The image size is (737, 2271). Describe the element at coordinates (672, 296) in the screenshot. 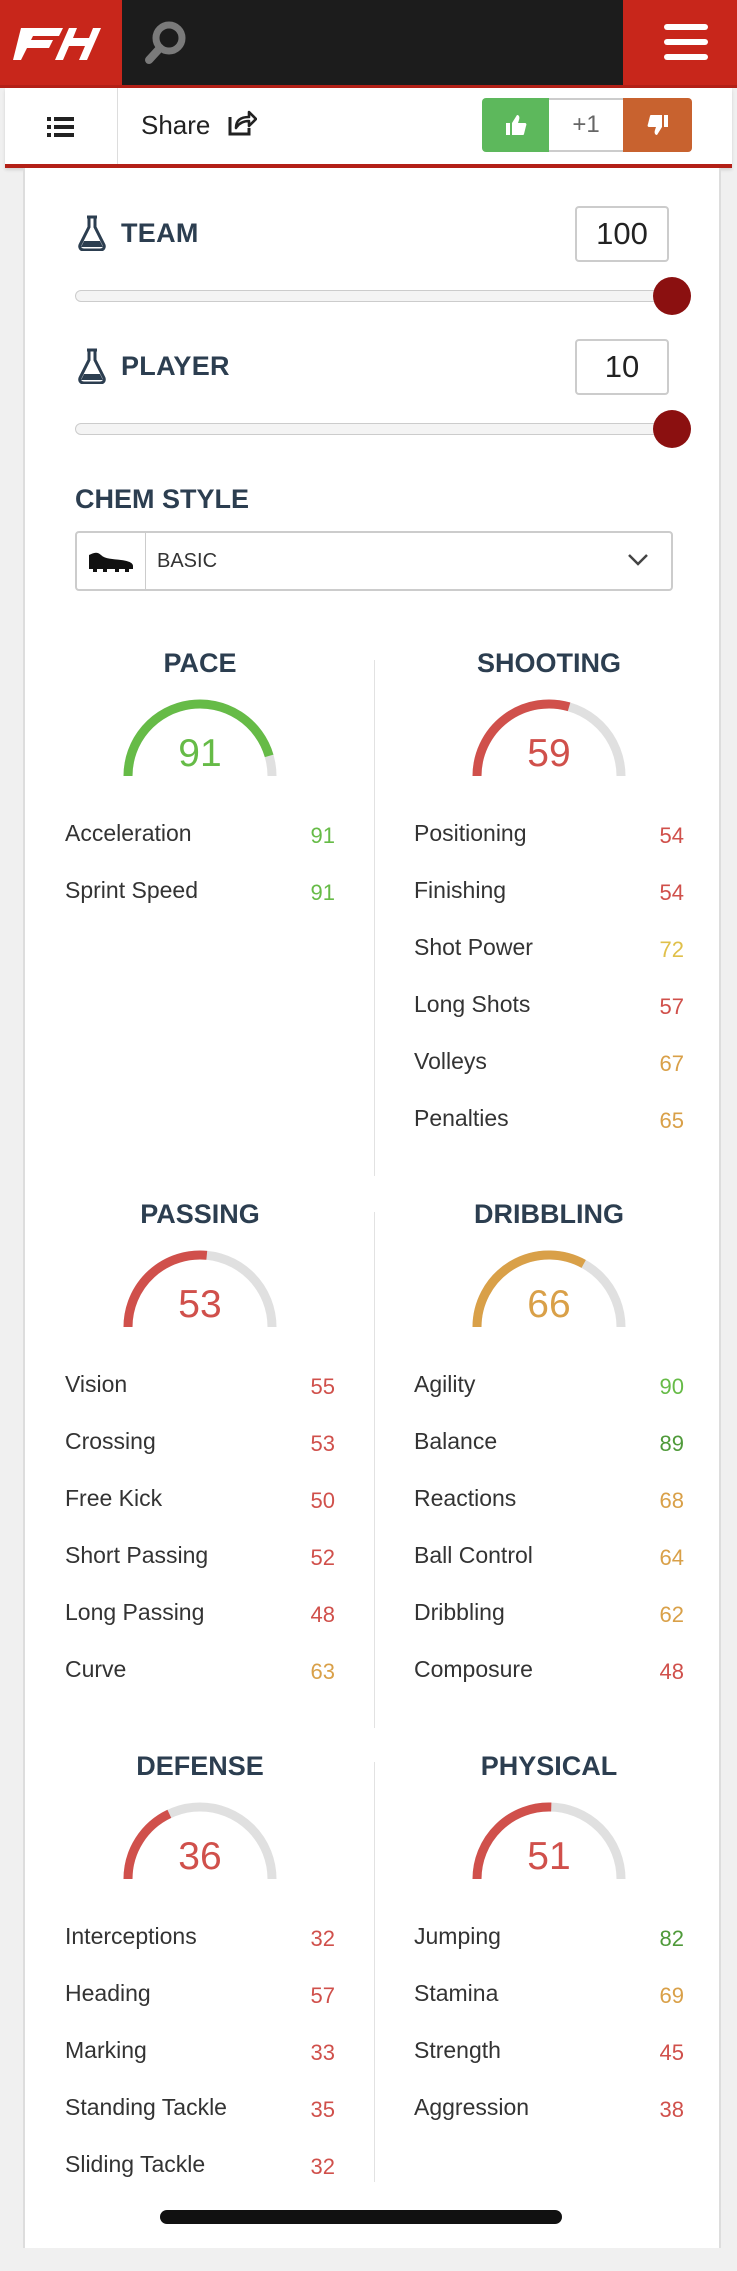

I see `team-slider-handle` at that location.